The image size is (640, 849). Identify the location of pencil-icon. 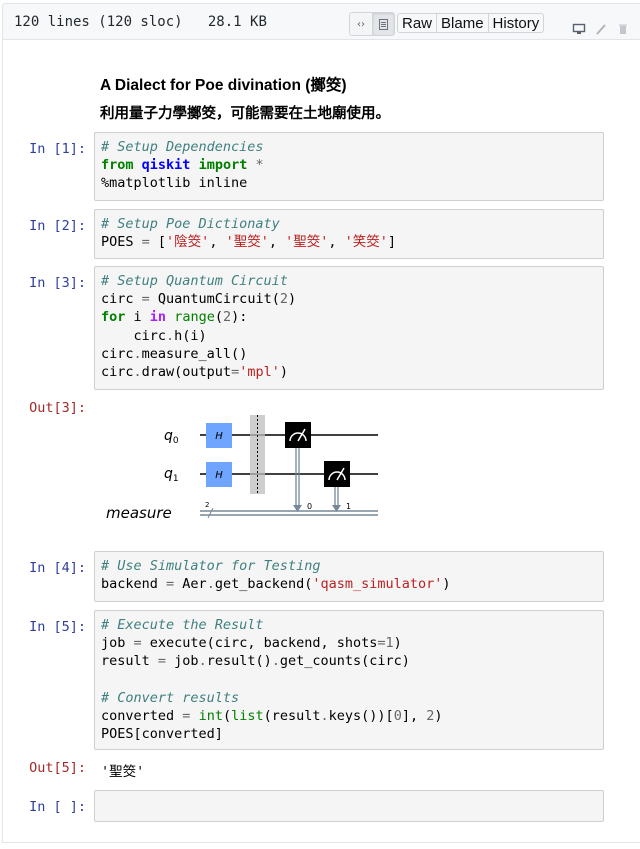
(601, 29).